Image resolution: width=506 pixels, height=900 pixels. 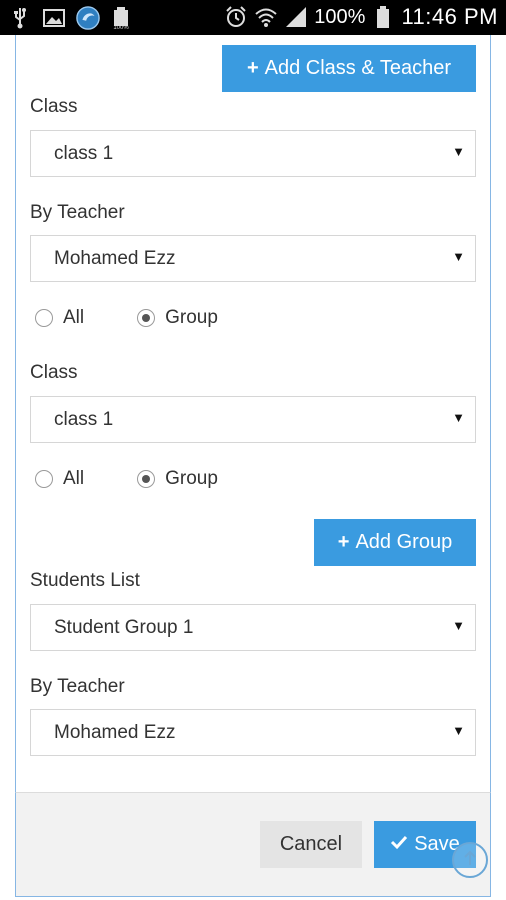 I want to click on class-select-value: class 1, so click(x=84, y=153).